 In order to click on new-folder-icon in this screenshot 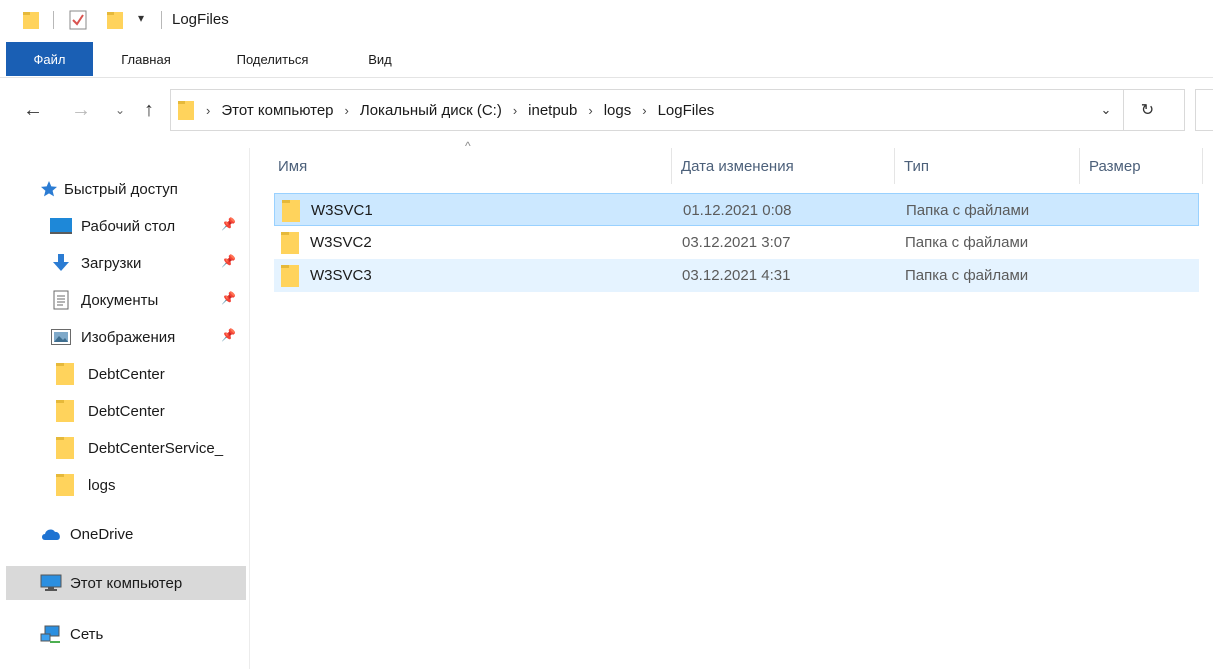, I will do `click(115, 20)`.